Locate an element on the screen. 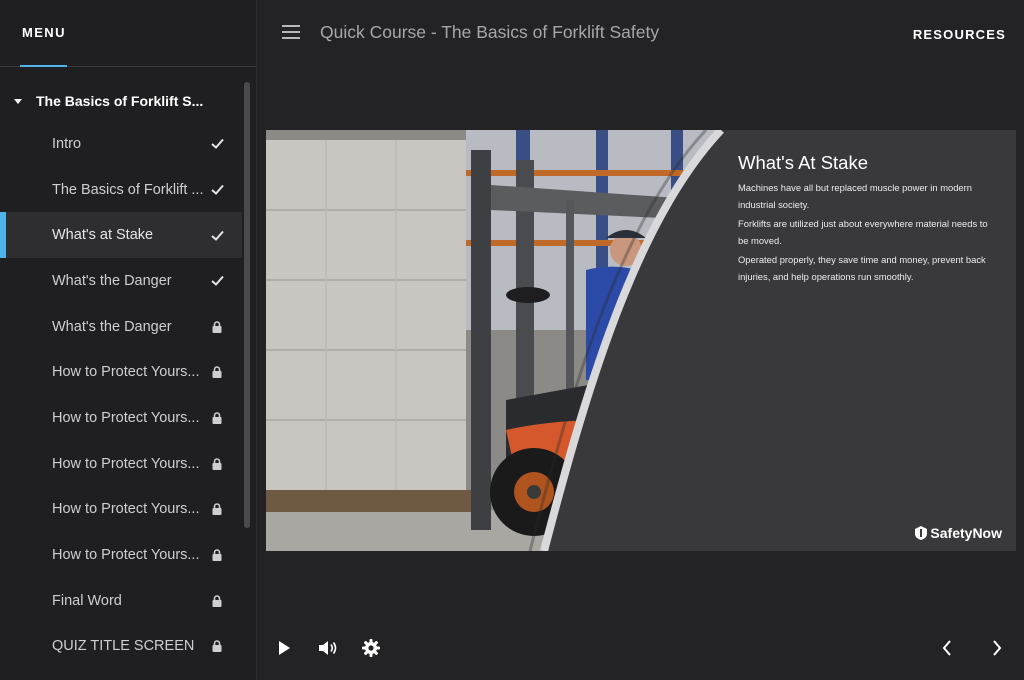  lesson-item-active: What's at Stake is located at coordinates (121, 235).